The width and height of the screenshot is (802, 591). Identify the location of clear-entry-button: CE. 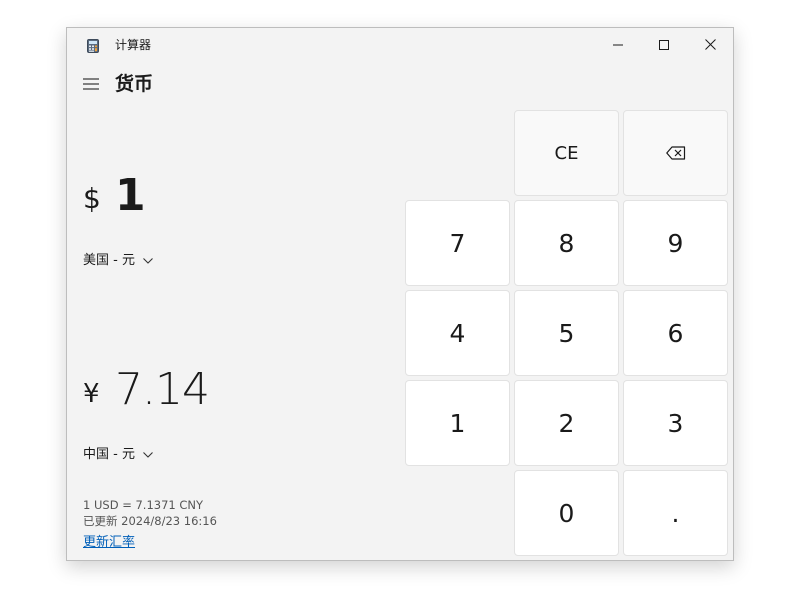
(566, 153).